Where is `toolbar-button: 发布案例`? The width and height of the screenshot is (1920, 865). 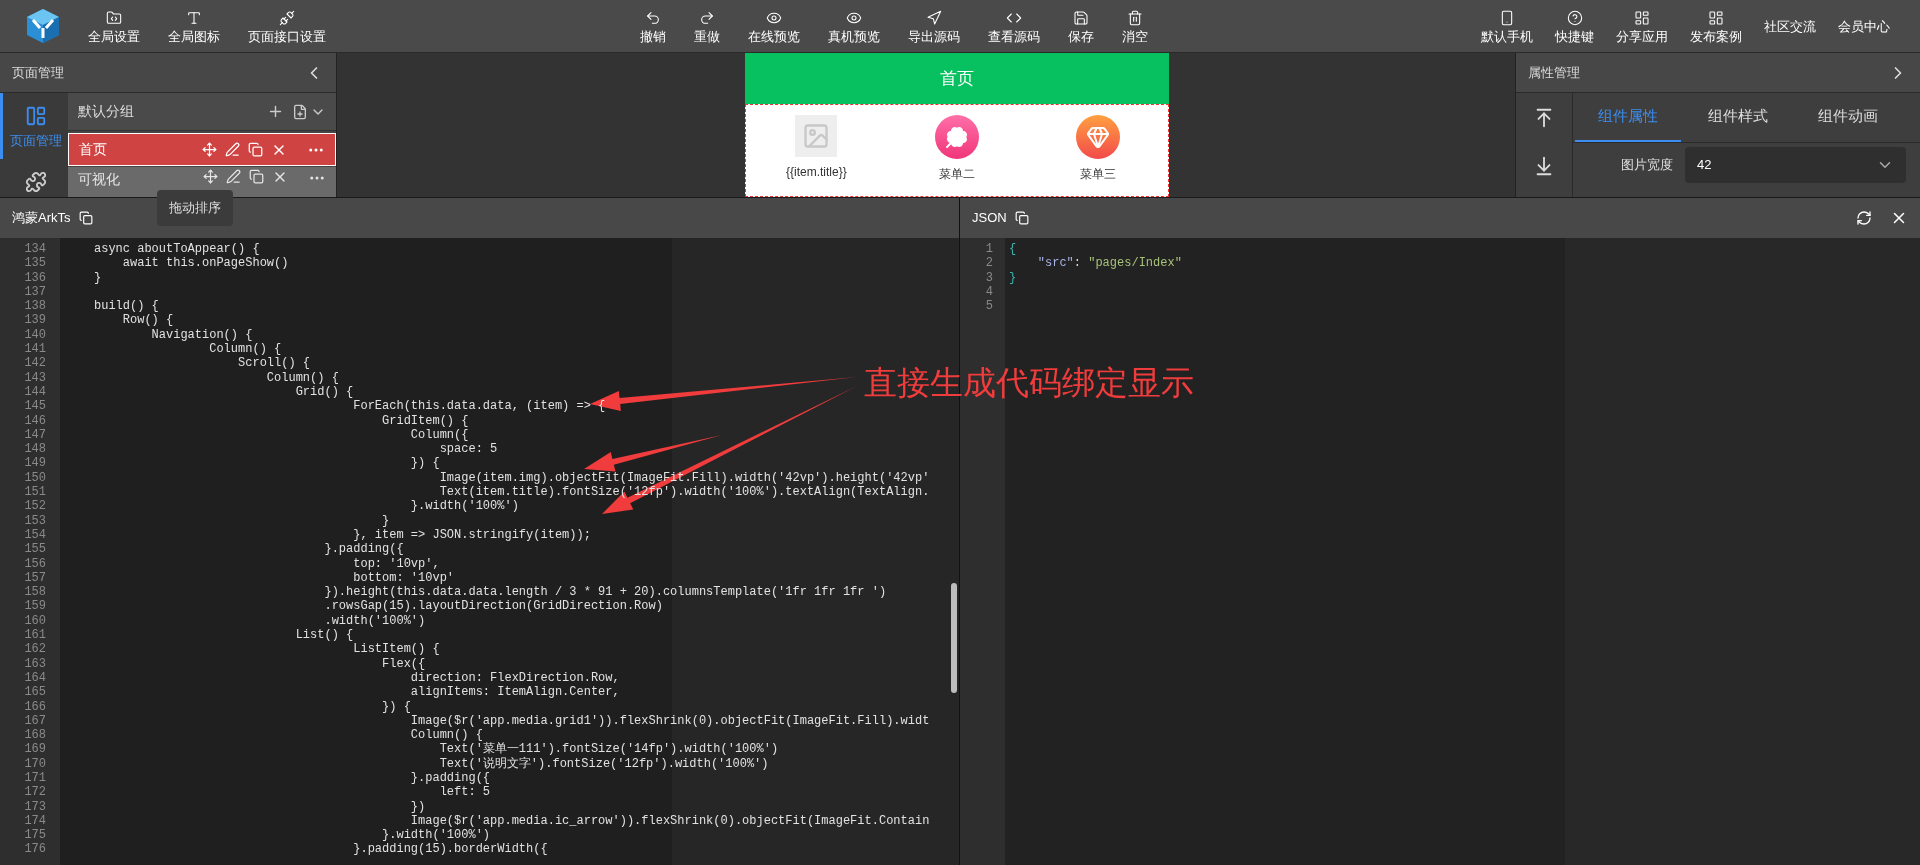 toolbar-button: 发布案例 is located at coordinates (1716, 26).